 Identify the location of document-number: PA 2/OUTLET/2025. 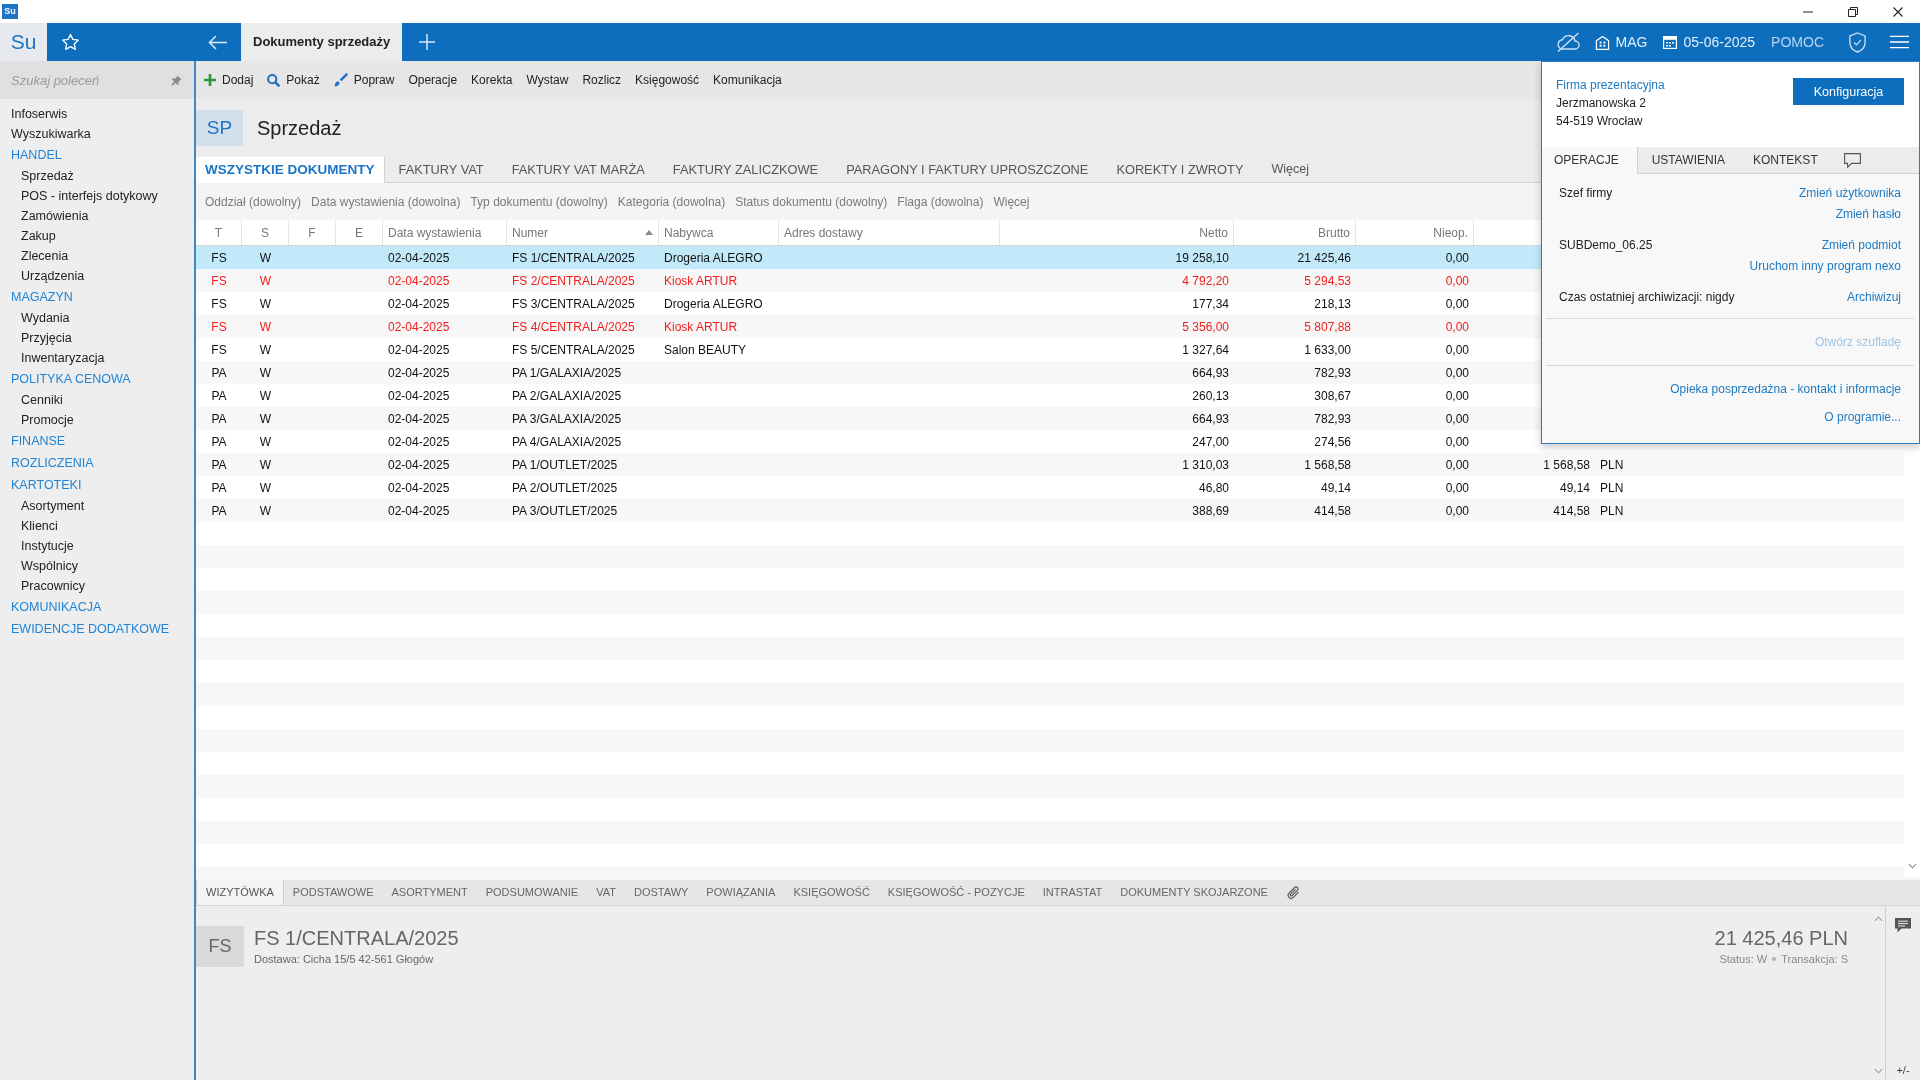
(565, 487).